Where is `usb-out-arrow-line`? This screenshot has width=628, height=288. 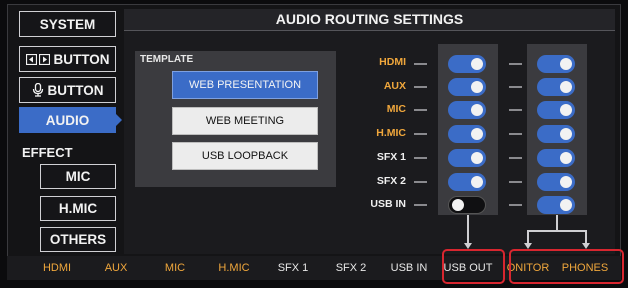 usb-out-arrow-line is located at coordinates (468, 229).